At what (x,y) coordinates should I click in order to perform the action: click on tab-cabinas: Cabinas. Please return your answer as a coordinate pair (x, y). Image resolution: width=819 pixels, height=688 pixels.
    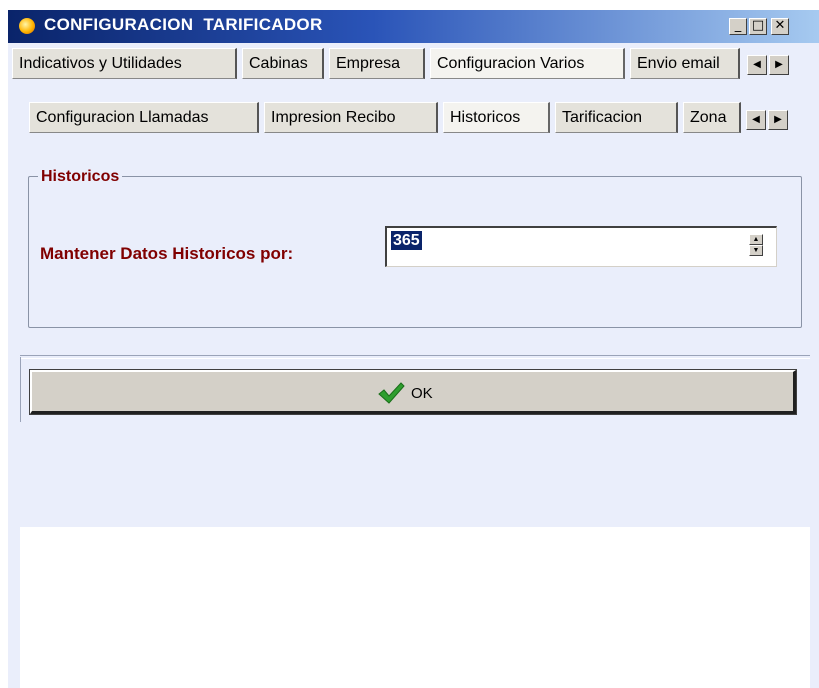
    Looking at the image, I should click on (283, 63).